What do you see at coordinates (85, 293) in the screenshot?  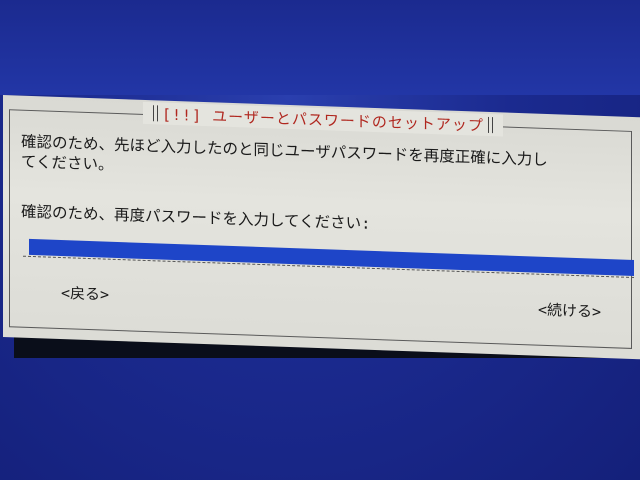 I see `back-button: <戻る>` at bounding box center [85, 293].